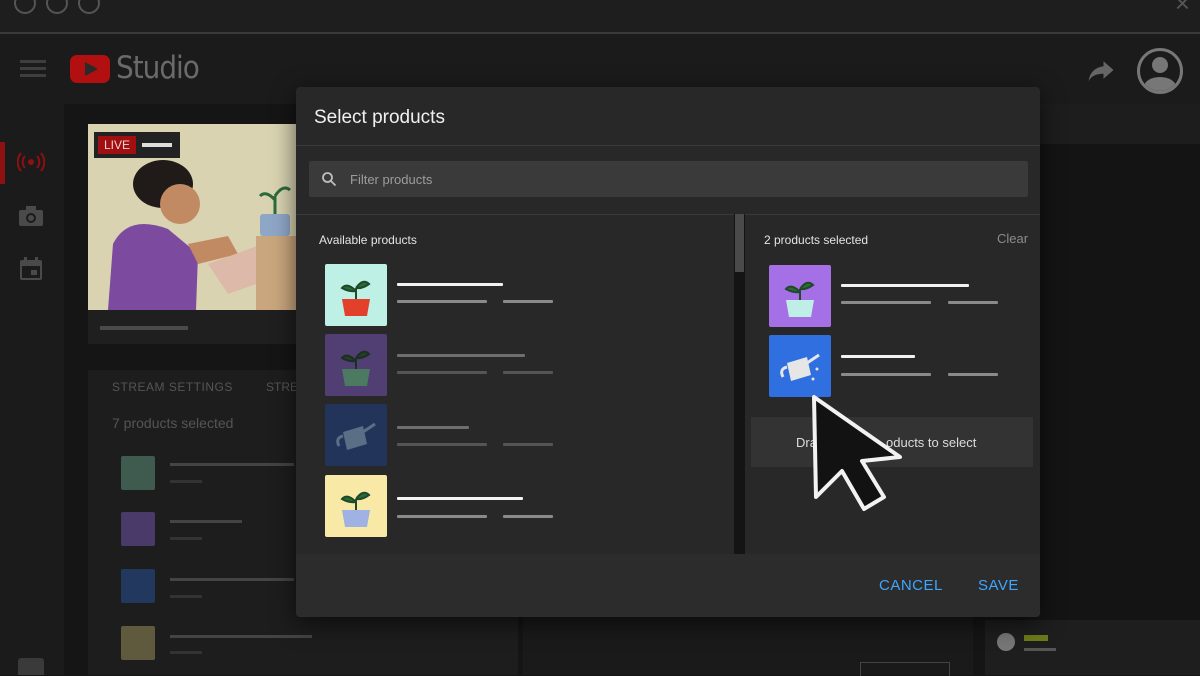 The width and height of the screenshot is (1200, 676). What do you see at coordinates (1040, 649) in the screenshot?
I see `chat-line` at bounding box center [1040, 649].